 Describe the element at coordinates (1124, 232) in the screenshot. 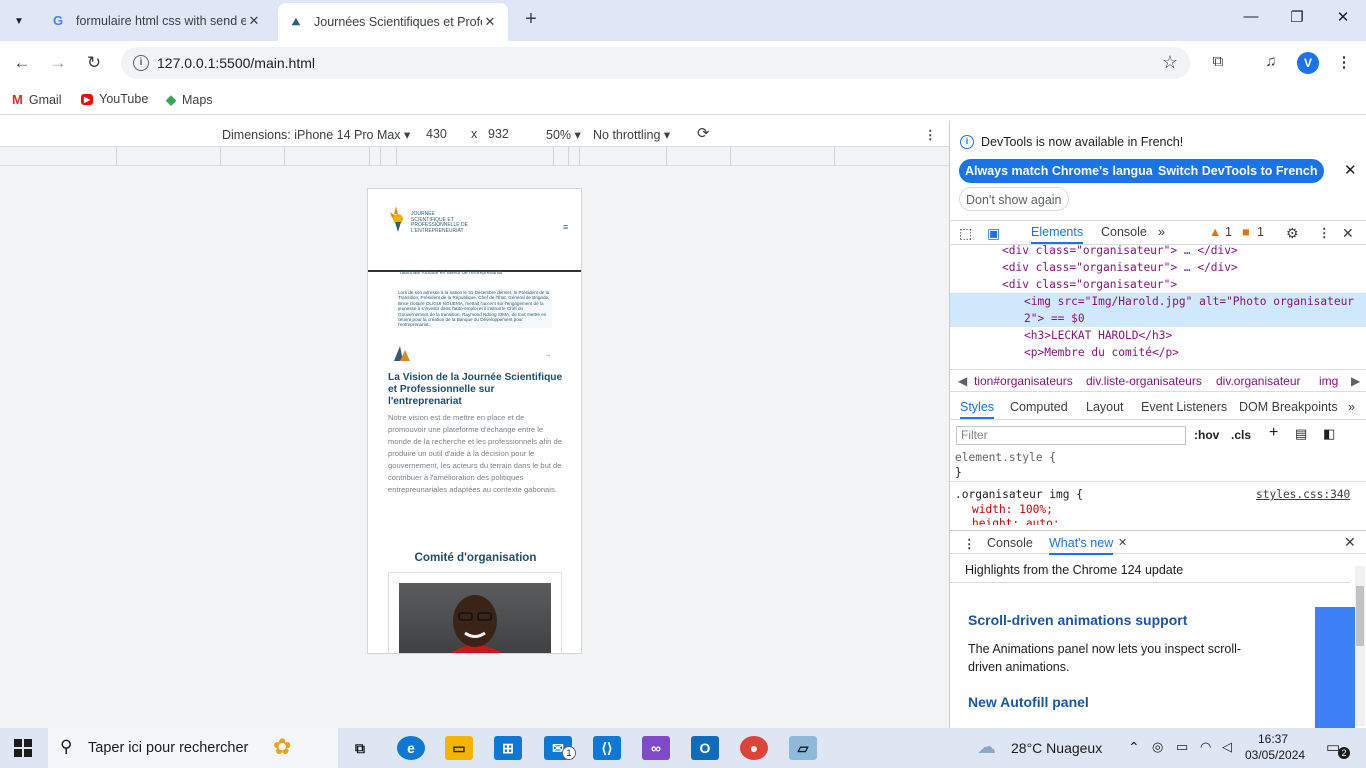

I see `tab-console: Console` at that location.